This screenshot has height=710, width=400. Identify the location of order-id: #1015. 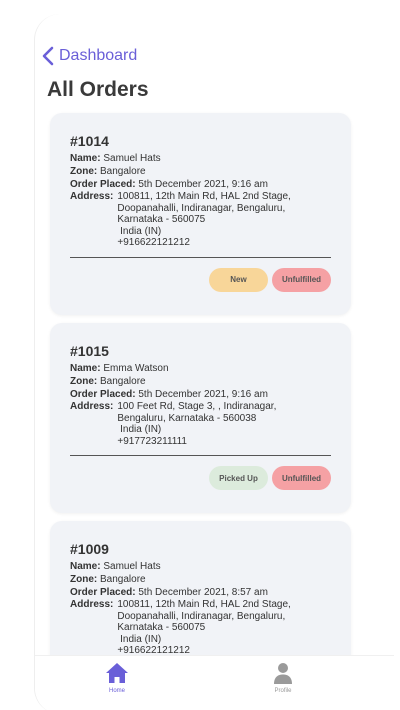
(89, 351).